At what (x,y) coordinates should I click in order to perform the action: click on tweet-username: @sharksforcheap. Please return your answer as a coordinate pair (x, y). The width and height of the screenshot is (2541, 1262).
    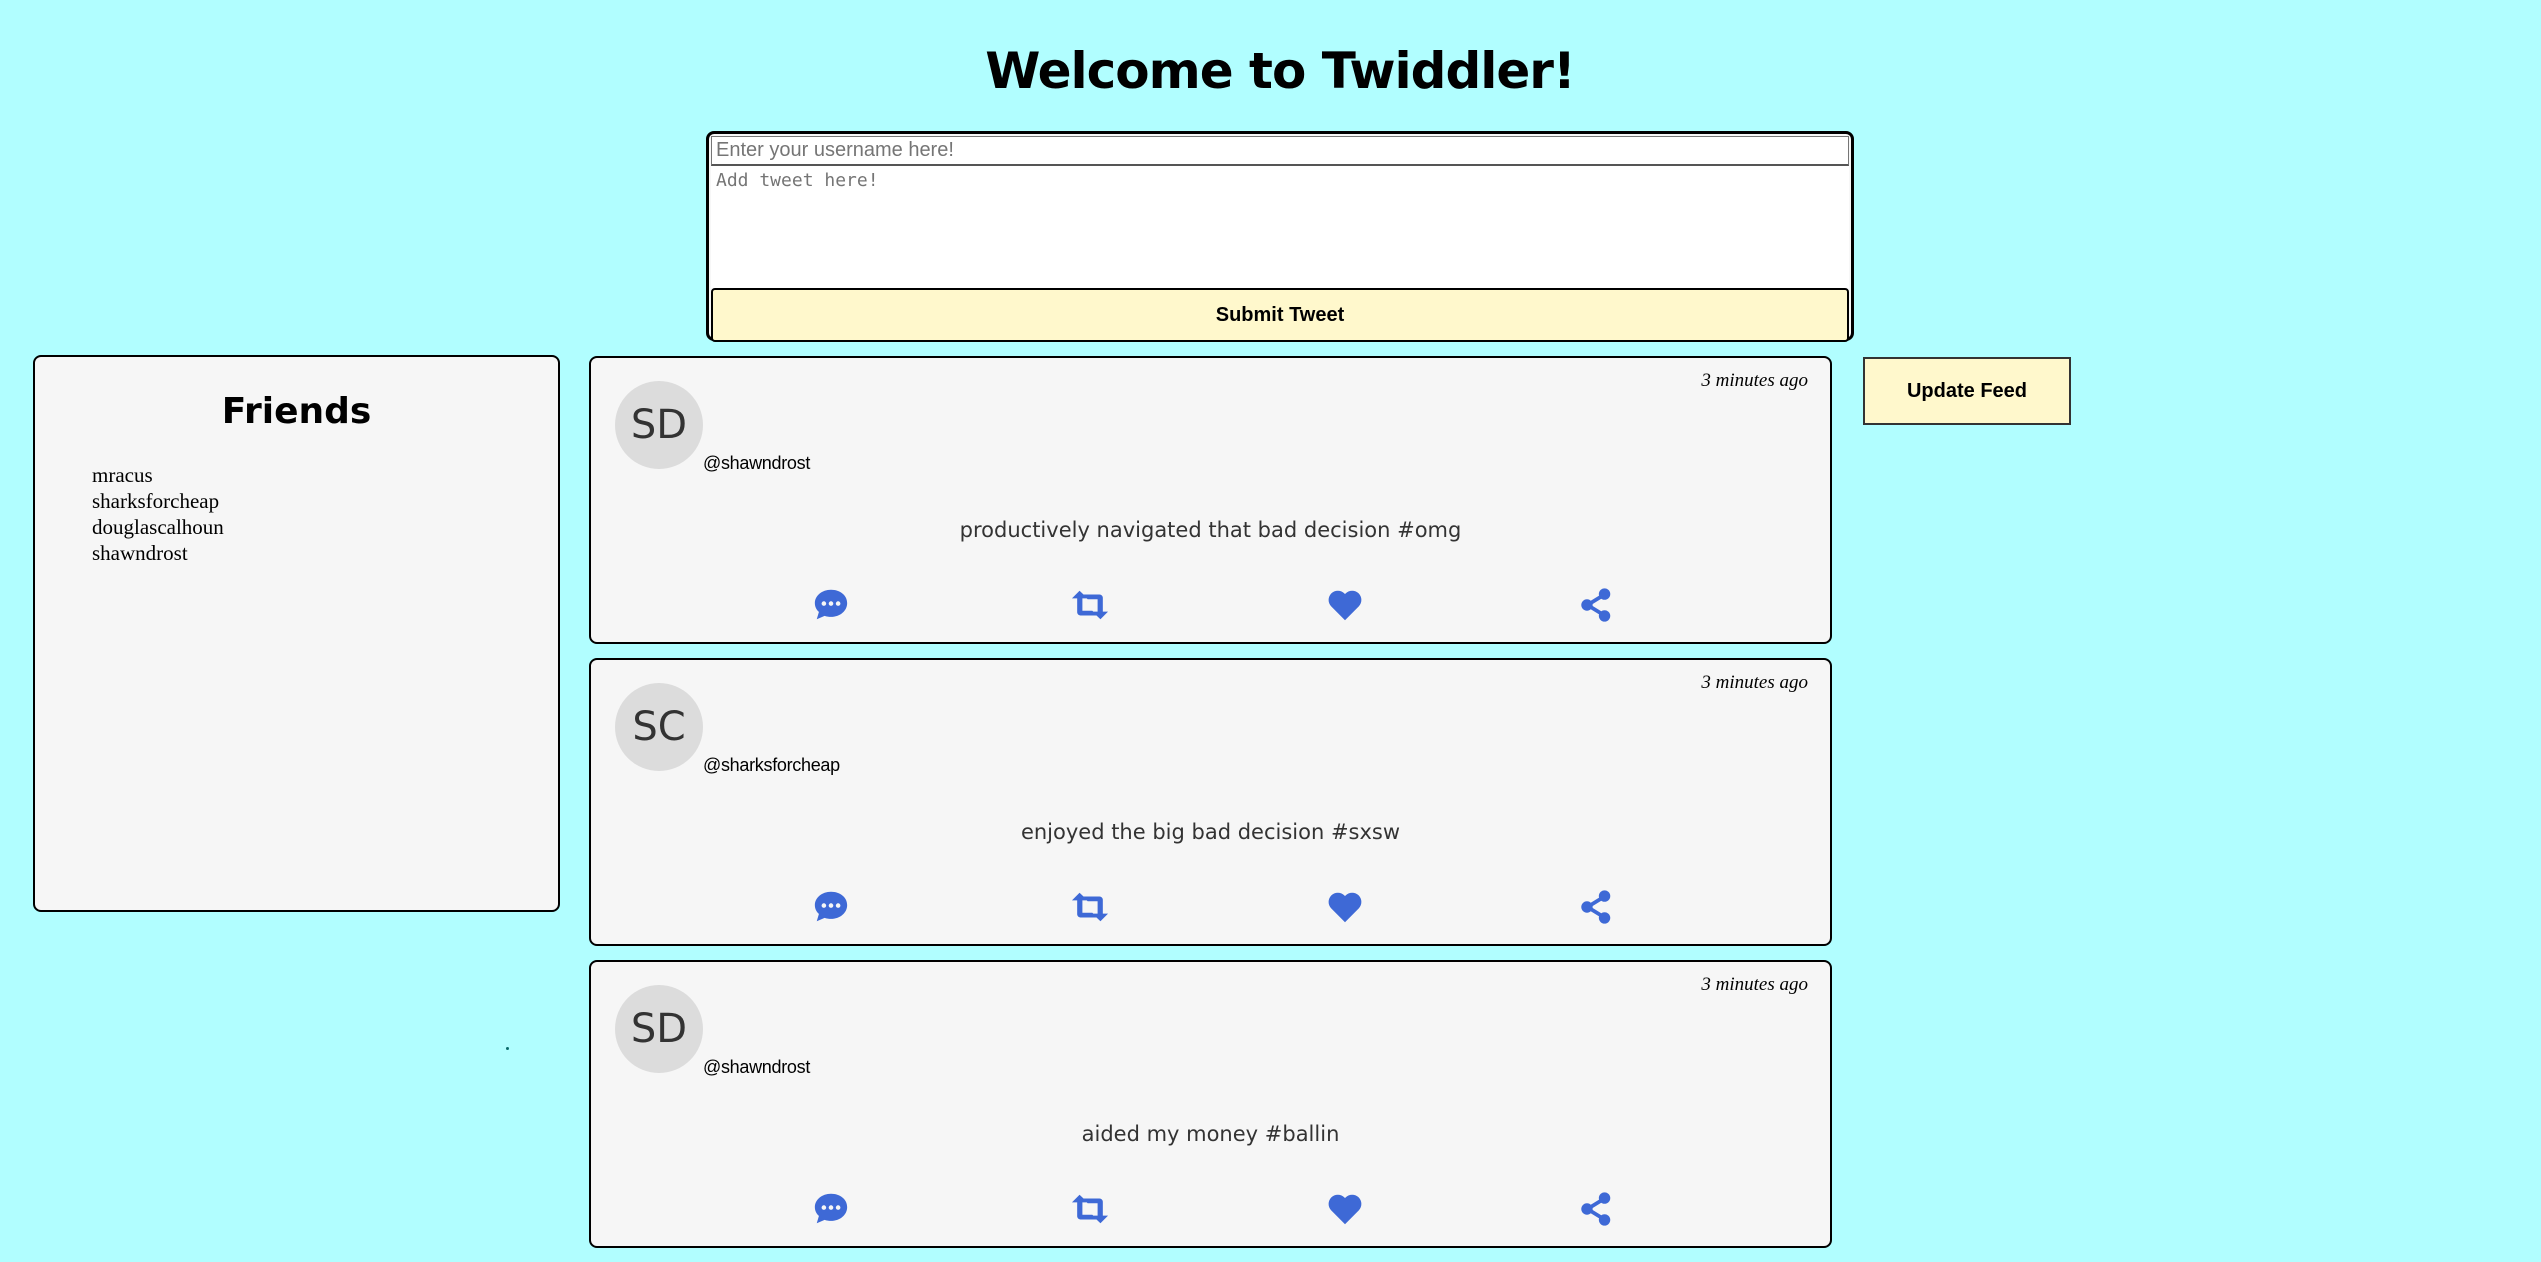
    Looking at the image, I should click on (771, 765).